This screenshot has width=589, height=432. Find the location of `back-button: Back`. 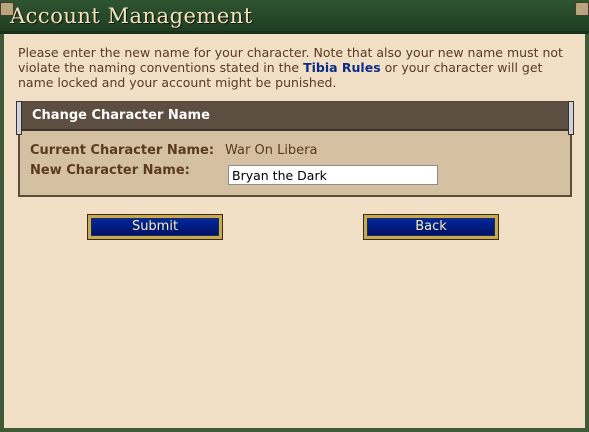

back-button: Back is located at coordinates (431, 227).